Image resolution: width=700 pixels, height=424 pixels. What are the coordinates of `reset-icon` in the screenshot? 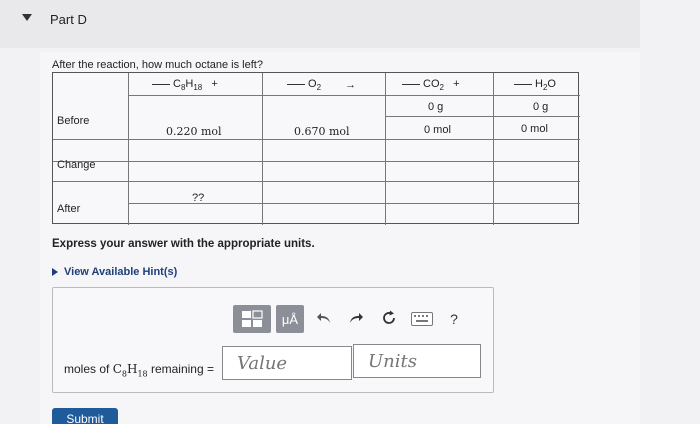 It's located at (389, 317).